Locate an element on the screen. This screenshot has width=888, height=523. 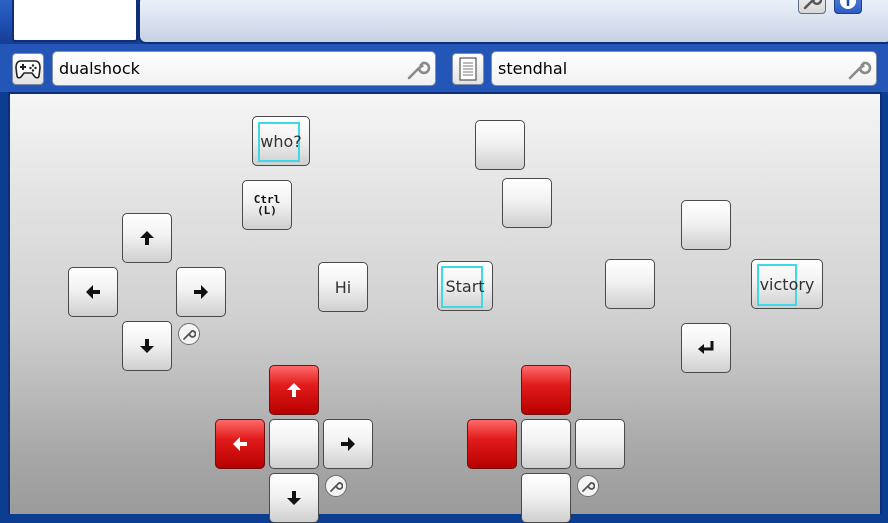
left-stick-config-button is located at coordinates (336, 486).